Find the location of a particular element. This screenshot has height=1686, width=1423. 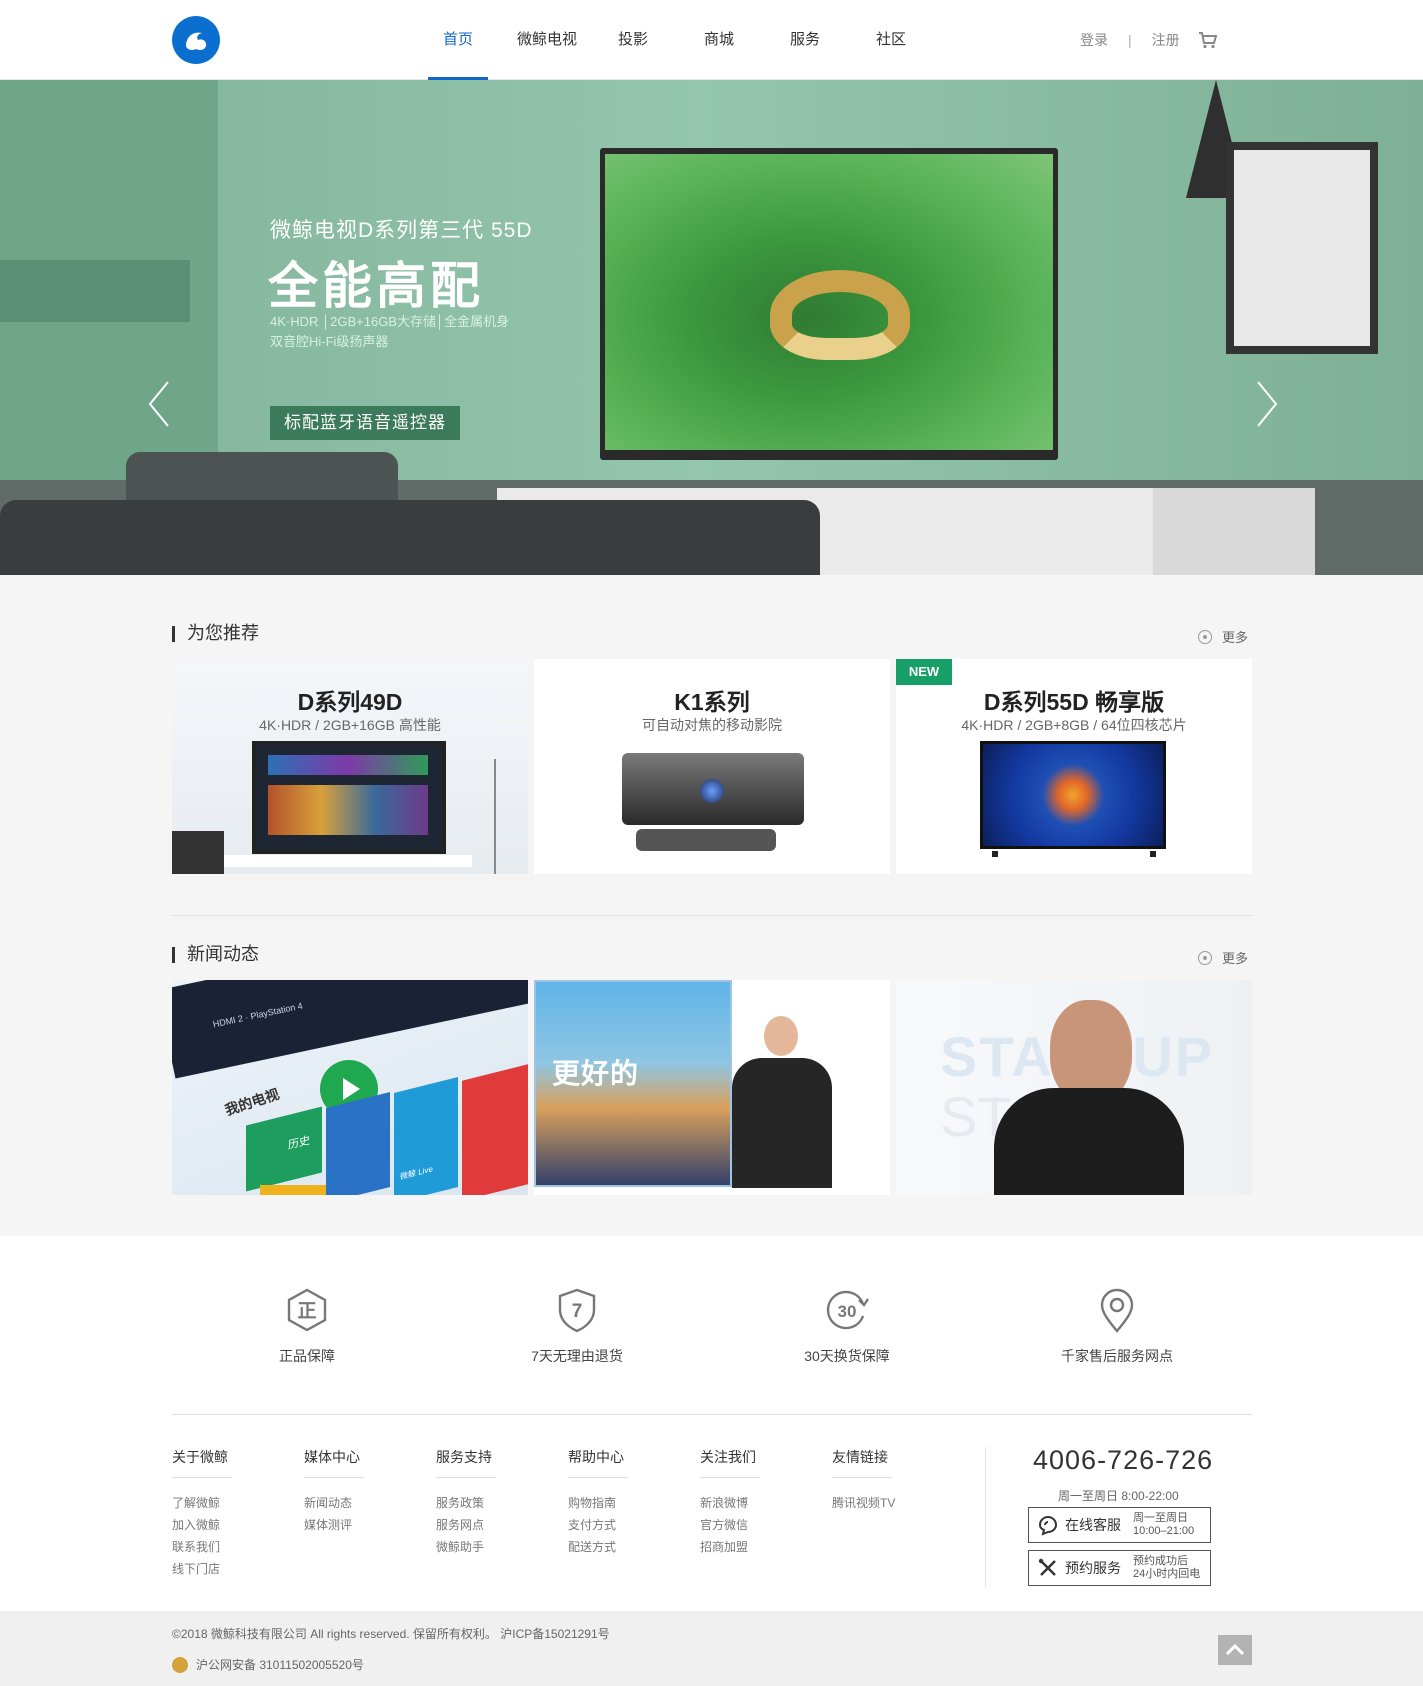

nav-item: 投影 is located at coordinates (633, 40).